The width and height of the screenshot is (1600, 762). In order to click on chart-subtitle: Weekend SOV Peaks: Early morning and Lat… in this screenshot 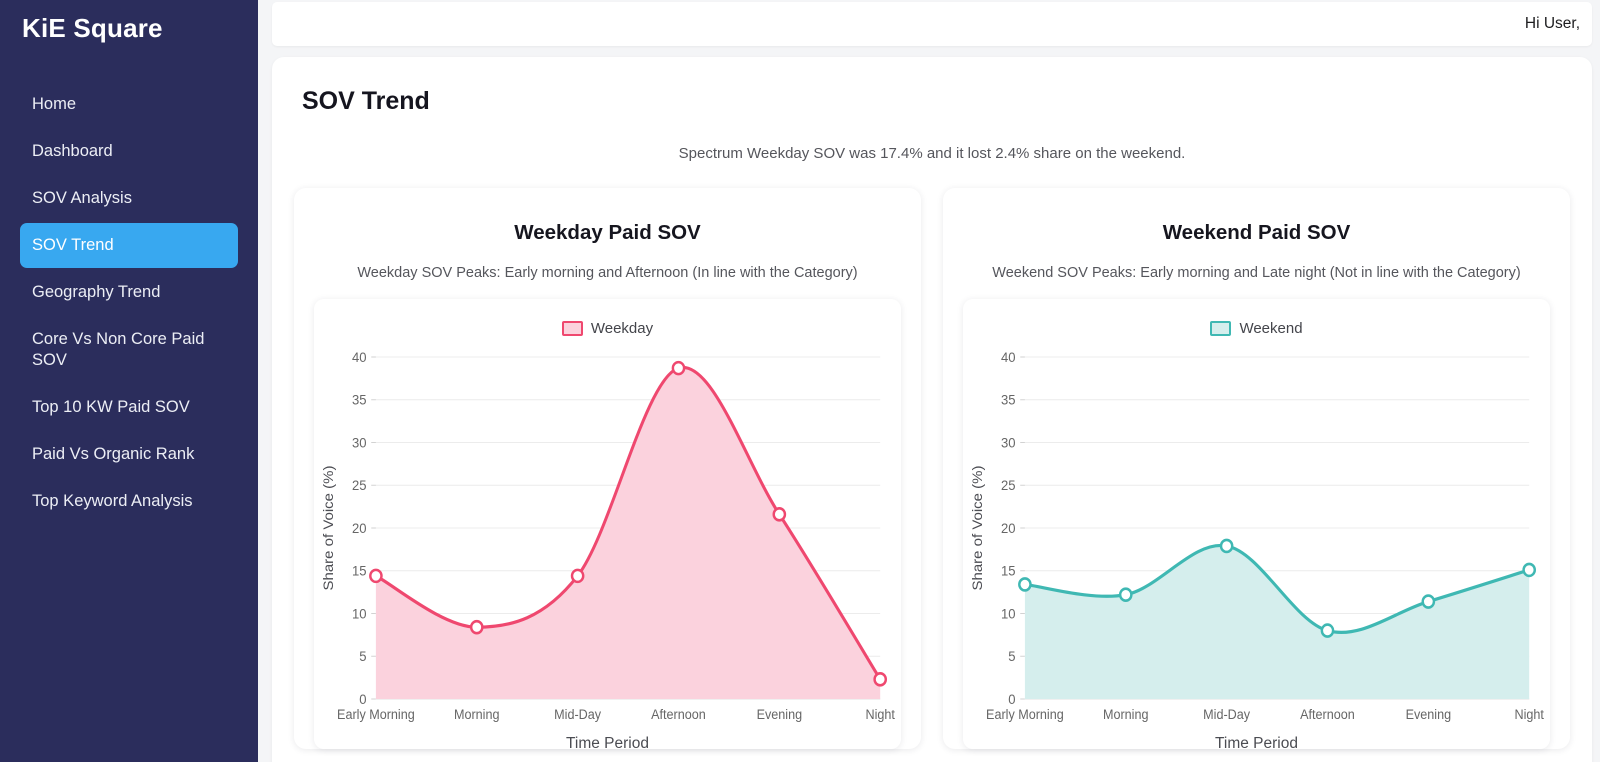, I will do `click(1256, 273)`.